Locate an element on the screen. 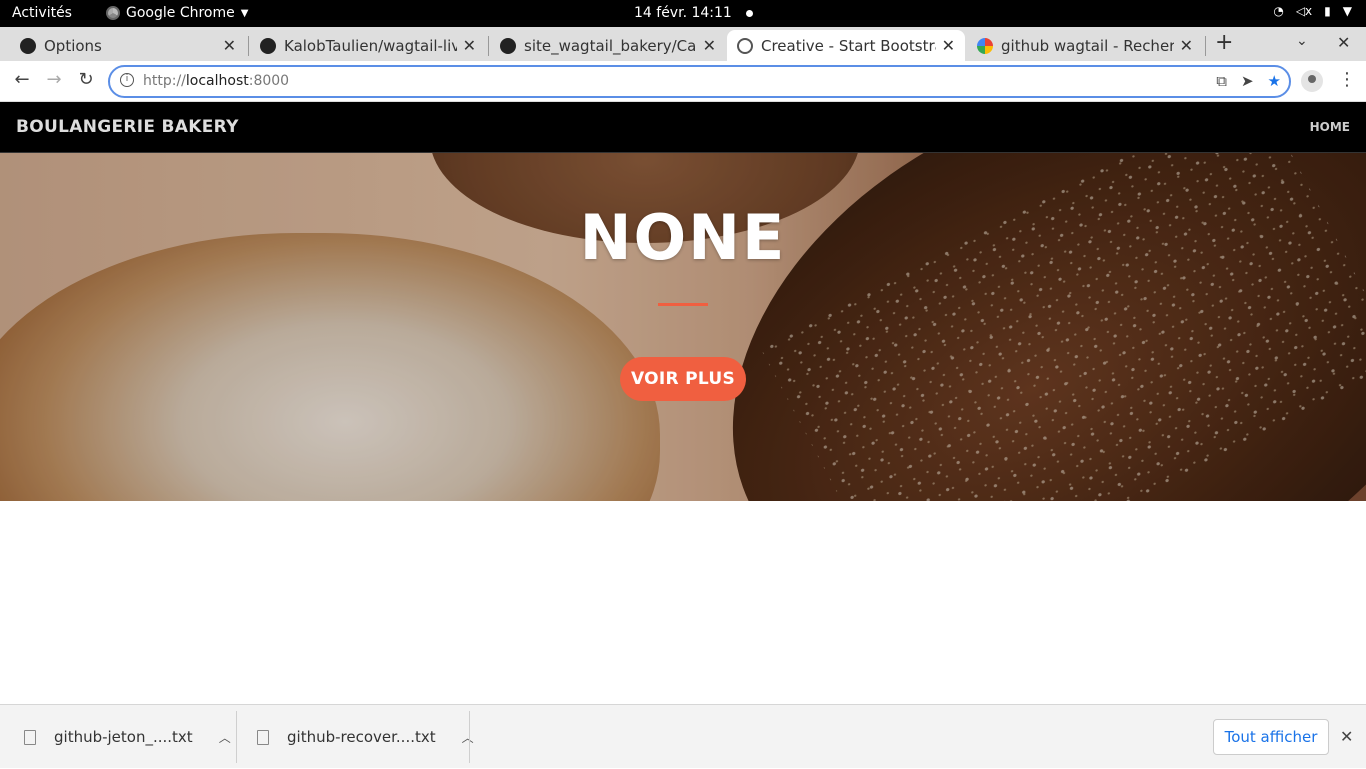  send-to-device-icon: ➤ is located at coordinates (1247, 81).